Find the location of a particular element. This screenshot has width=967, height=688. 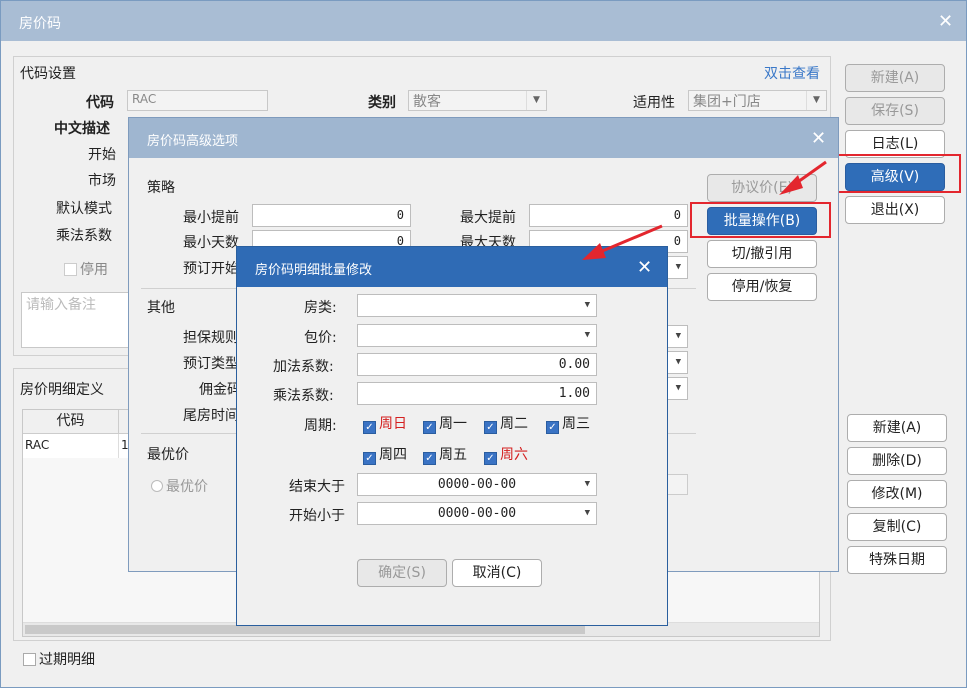

arrow-to-advanced is located at coordinates (803, 177).